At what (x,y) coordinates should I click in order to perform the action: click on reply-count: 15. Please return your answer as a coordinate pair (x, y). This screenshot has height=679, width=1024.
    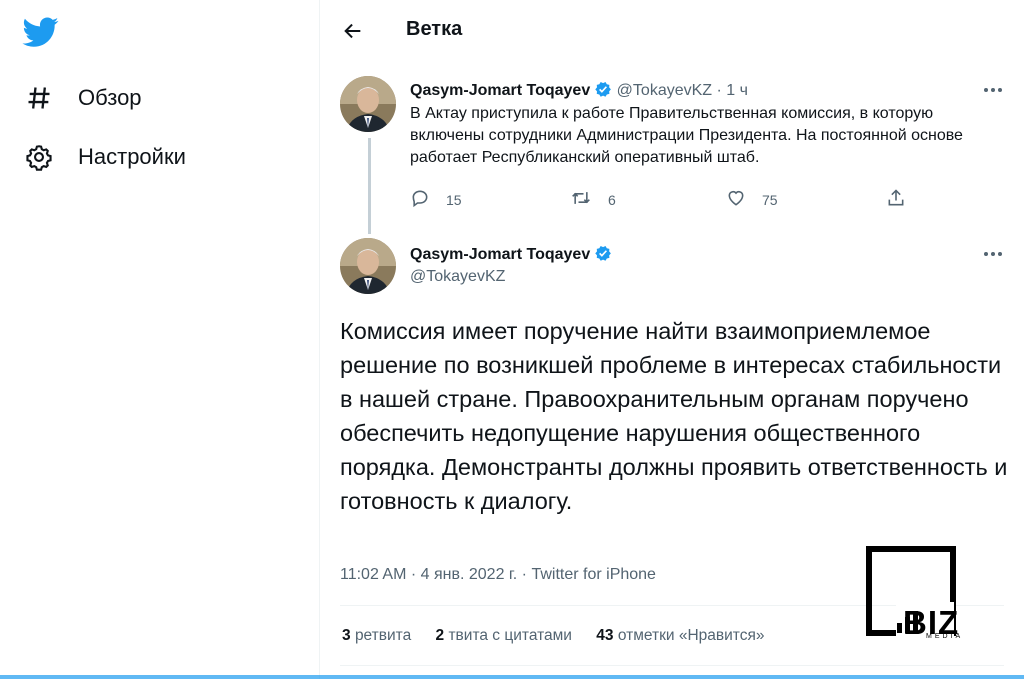
    Looking at the image, I should click on (454, 199).